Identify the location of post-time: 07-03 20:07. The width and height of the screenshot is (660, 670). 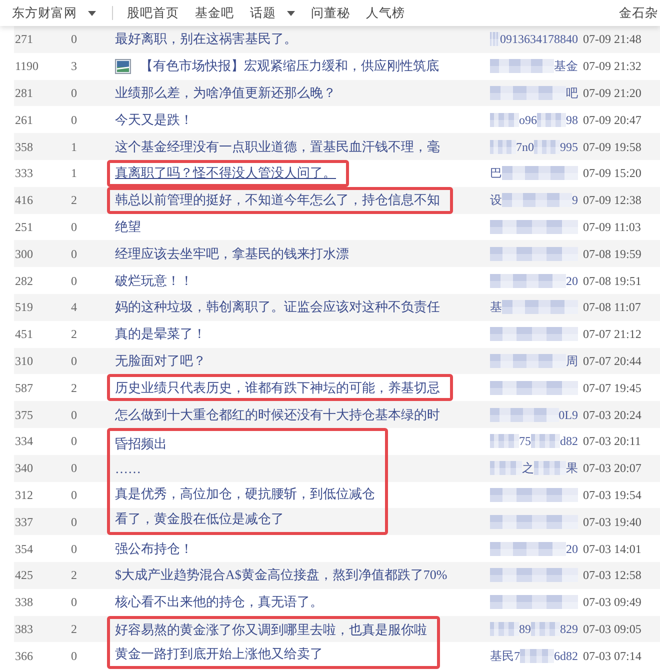
(612, 468).